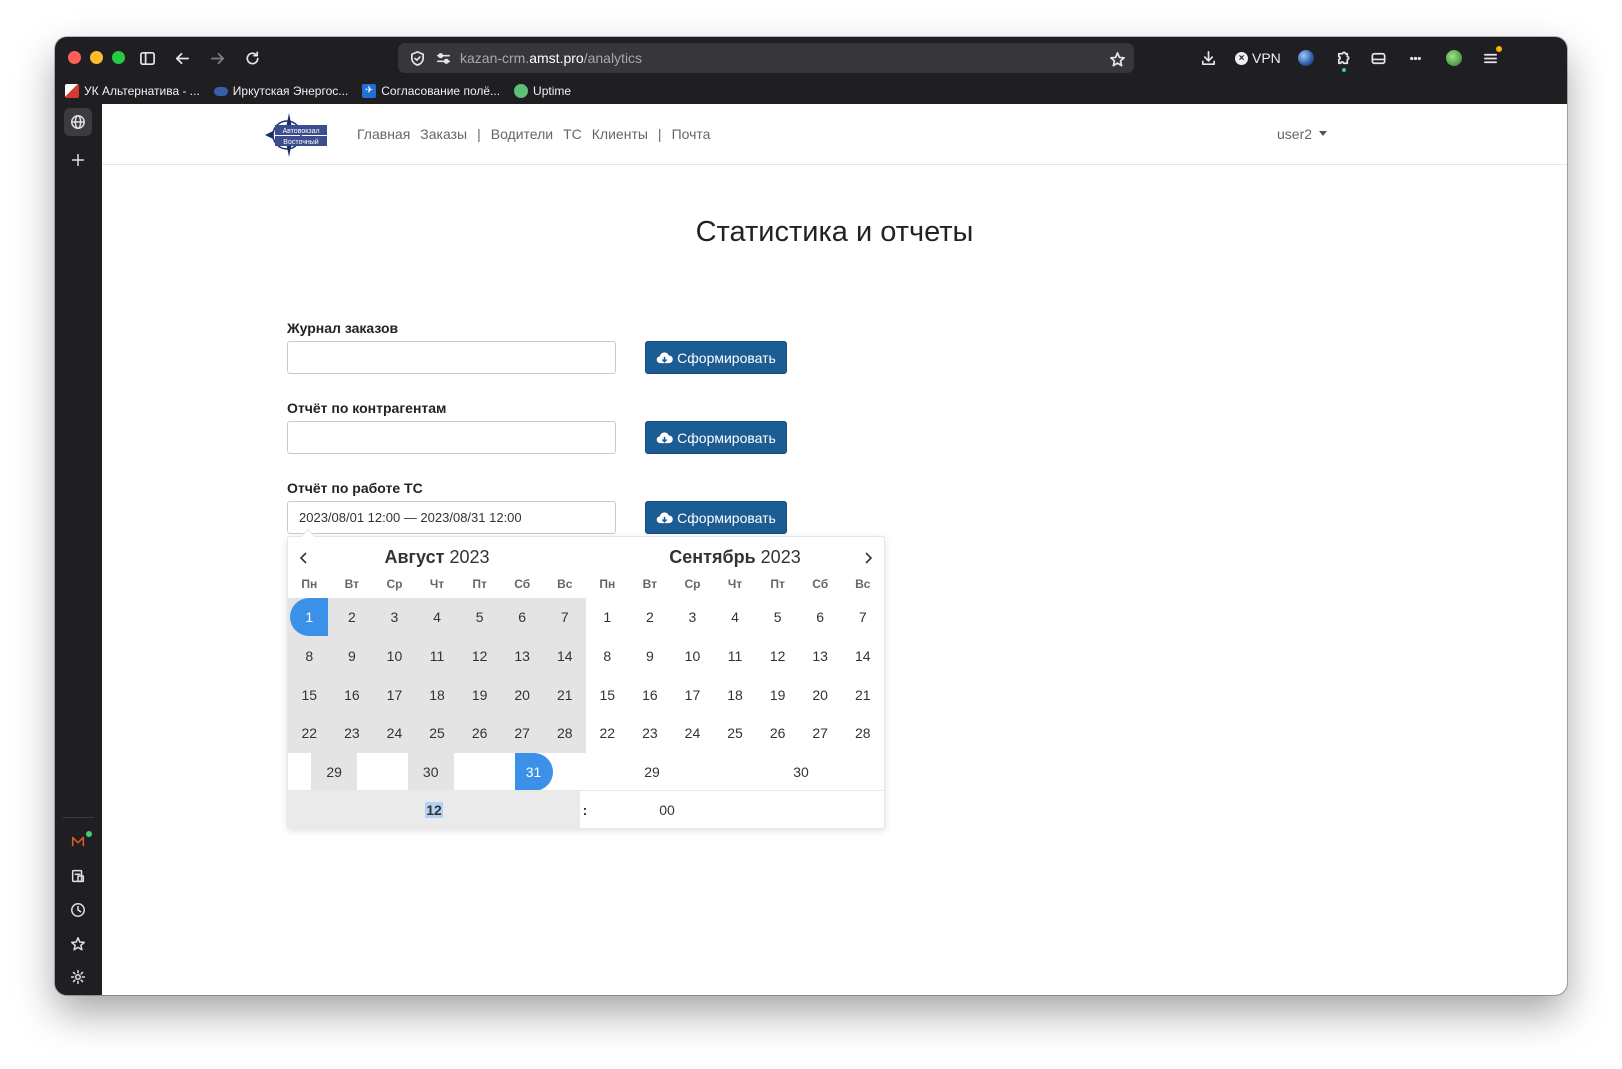  I want to click on maximize-window-button, so click(118, 57).